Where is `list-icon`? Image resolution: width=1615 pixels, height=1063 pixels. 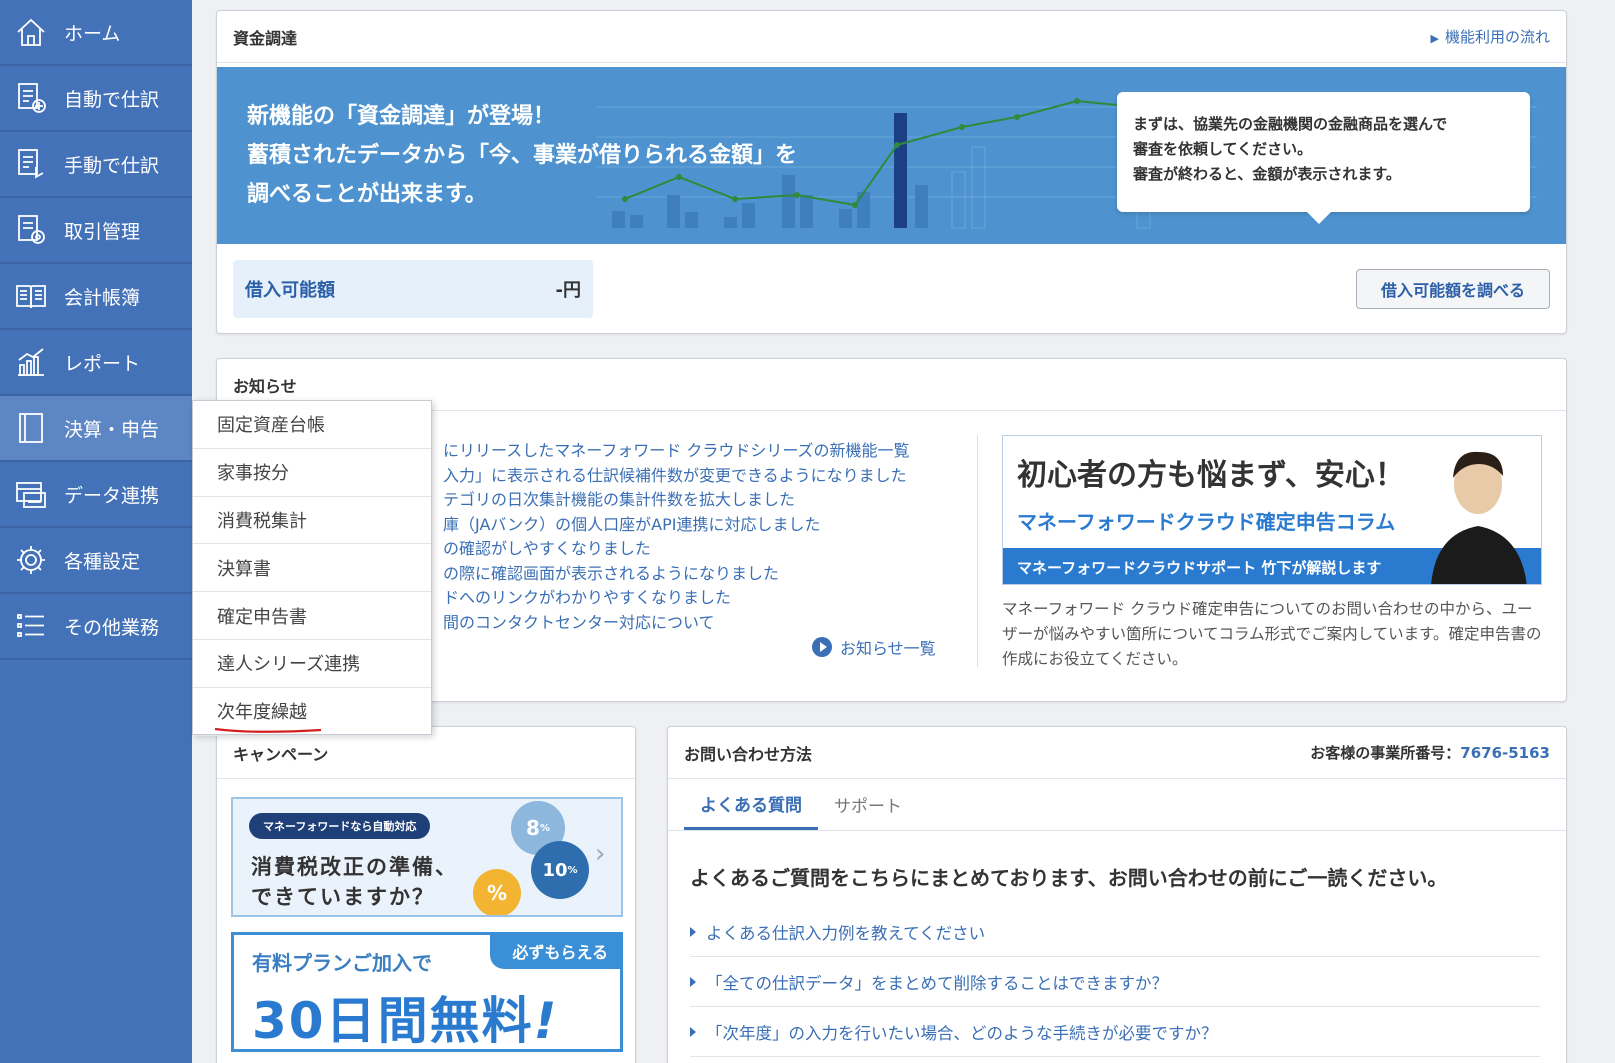
list-icon is located at coordinates (31, 626).